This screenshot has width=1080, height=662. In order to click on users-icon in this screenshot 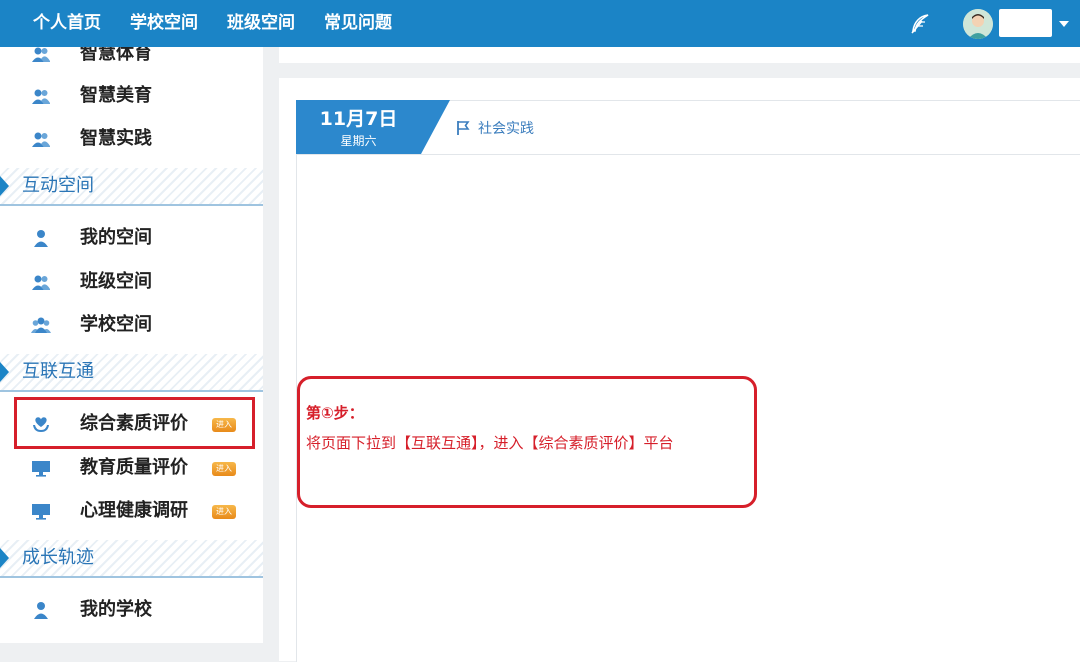, I will do `click(41, 325)`.